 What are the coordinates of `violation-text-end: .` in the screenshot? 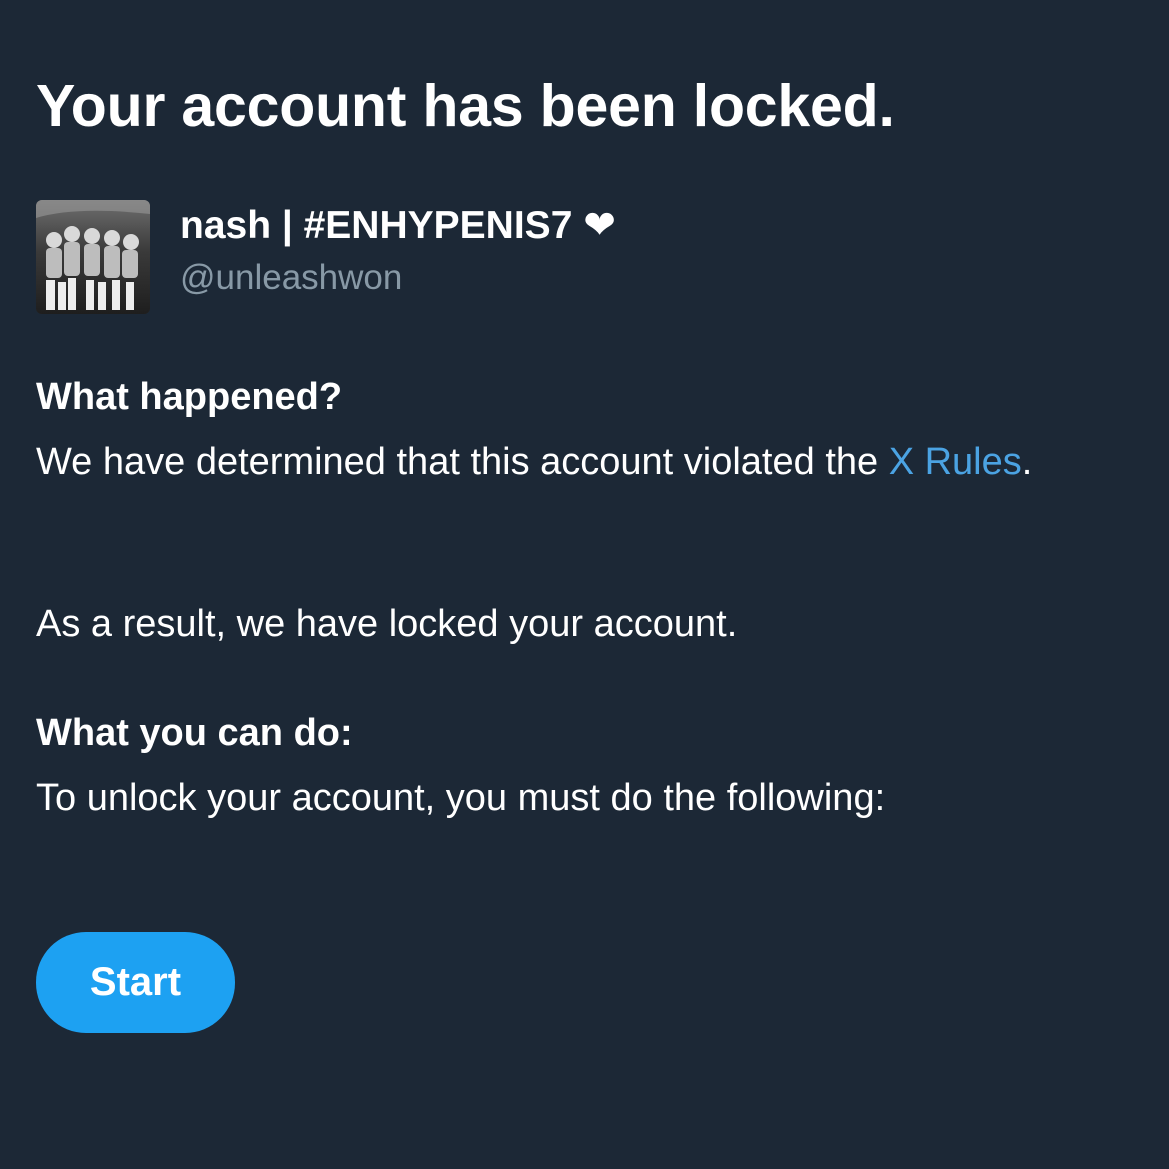 It's located at (1027, 462).